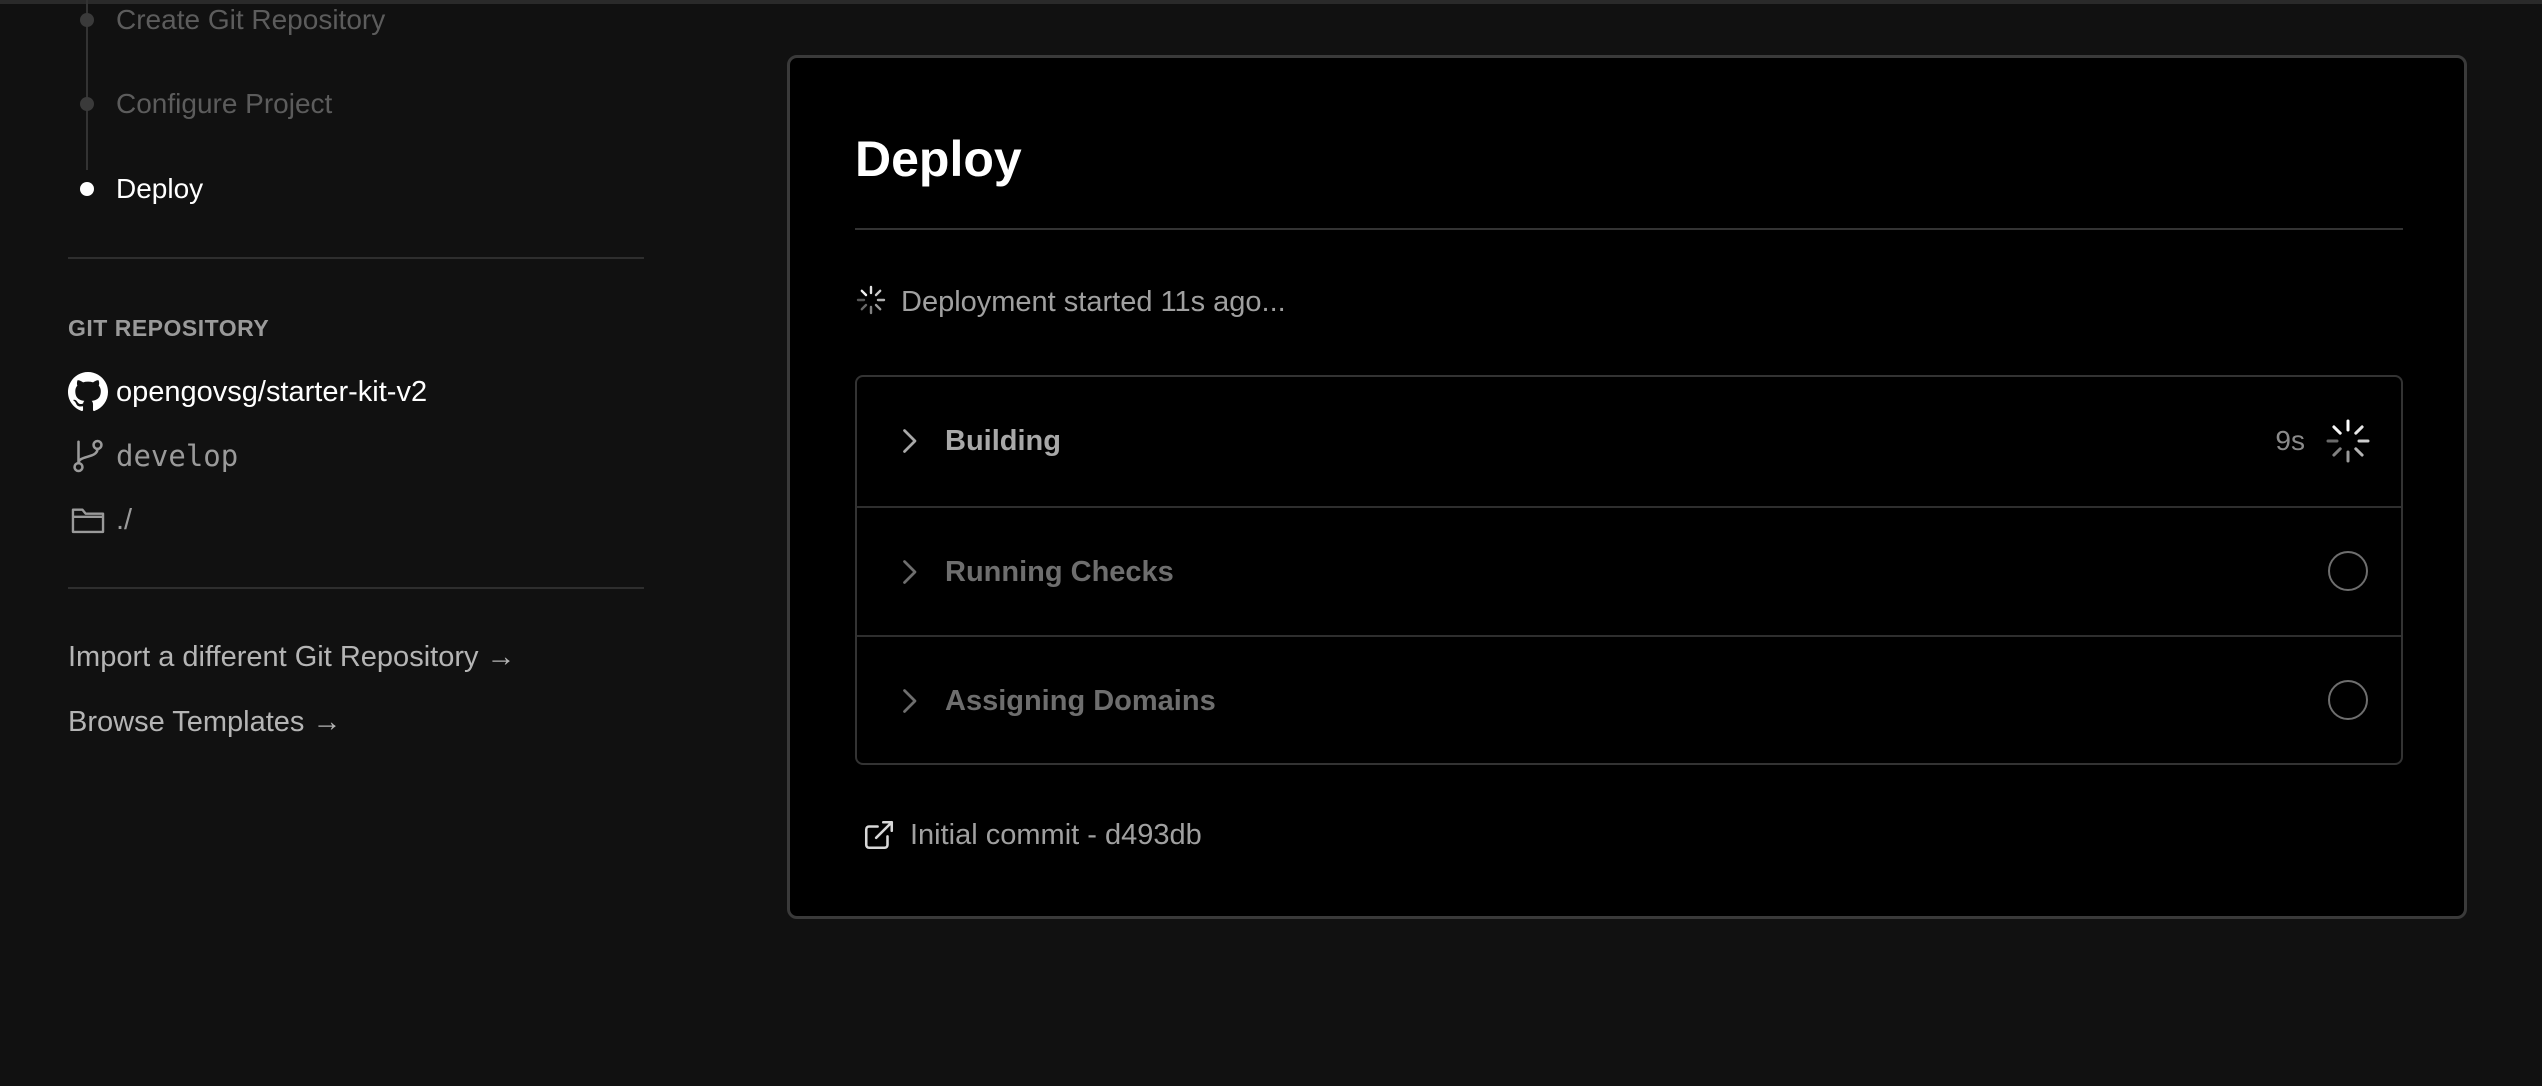  I want to click on git-branch-icon, so click(88, 456).